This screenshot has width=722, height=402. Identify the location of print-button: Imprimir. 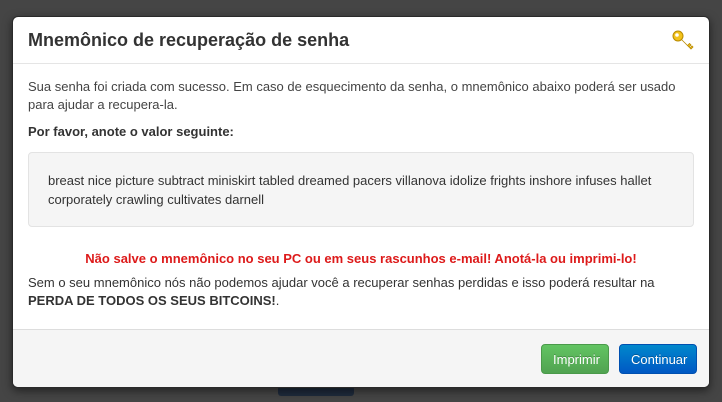
(575, 359).